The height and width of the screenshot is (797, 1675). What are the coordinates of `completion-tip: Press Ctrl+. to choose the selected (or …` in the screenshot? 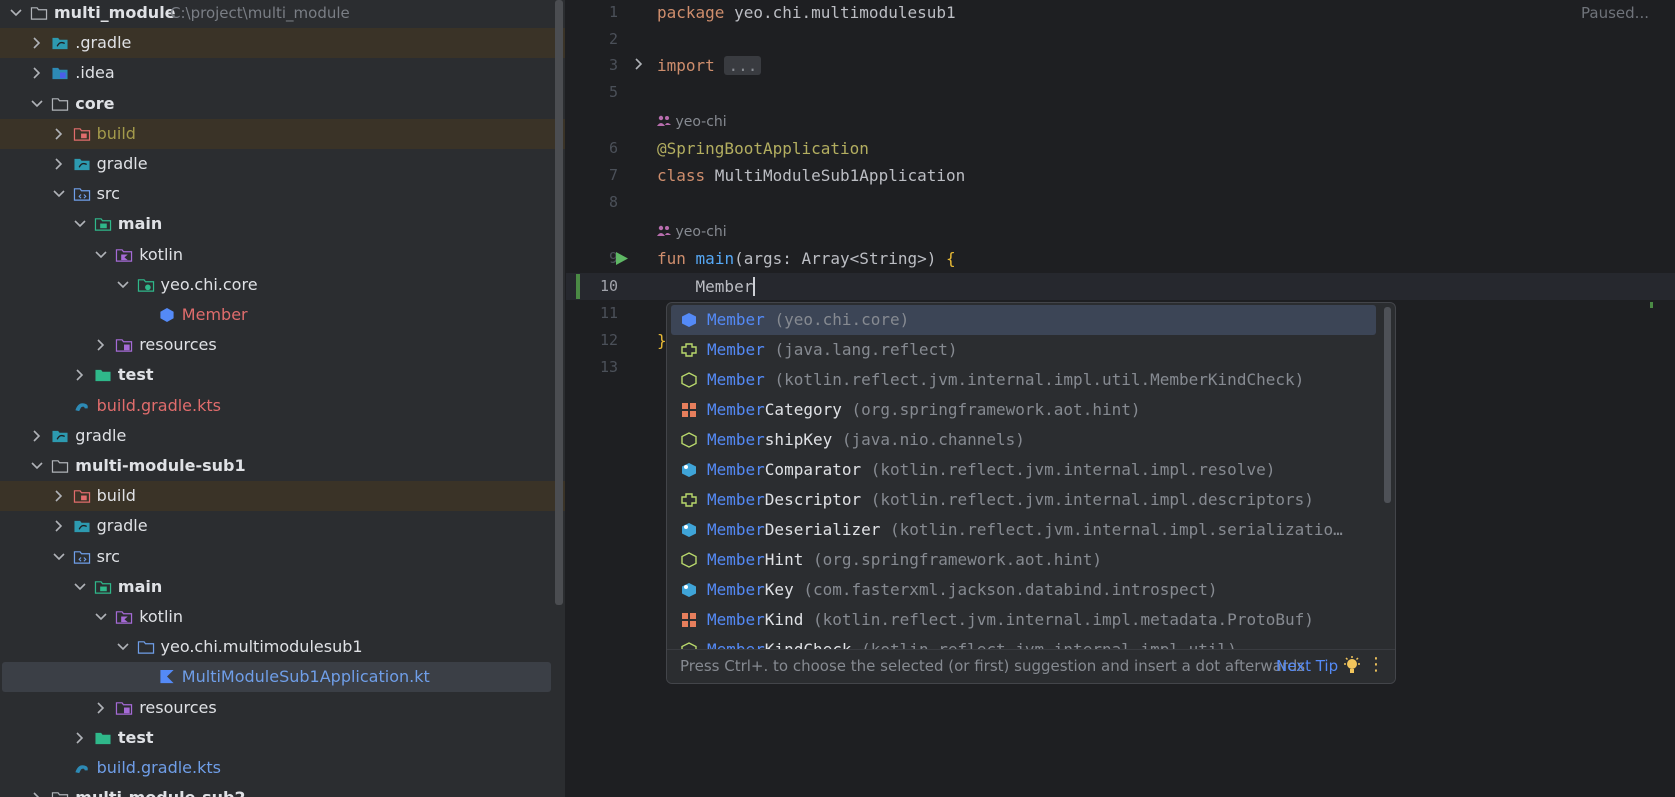 It's located at (993, 666).